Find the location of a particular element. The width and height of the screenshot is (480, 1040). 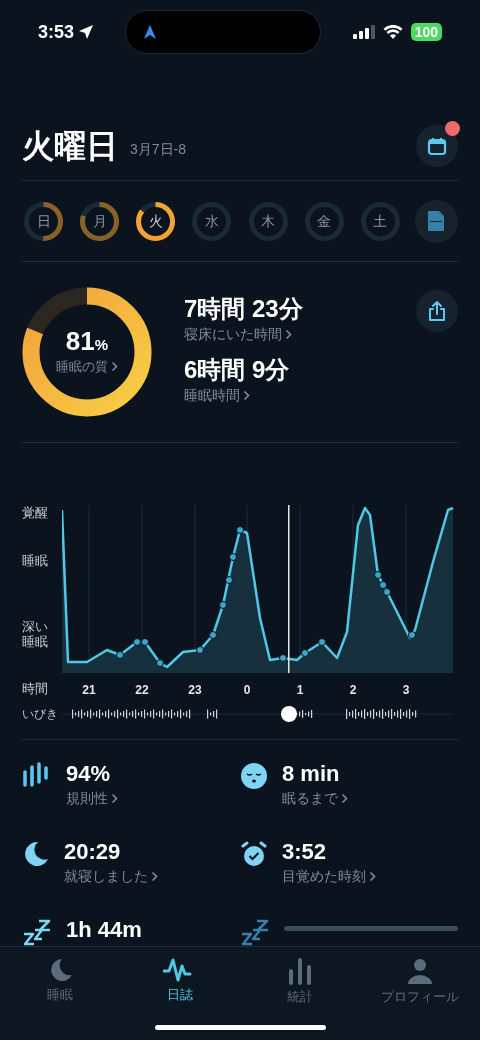

metric-link: 眠るまで is located at coordinates (370, 798).